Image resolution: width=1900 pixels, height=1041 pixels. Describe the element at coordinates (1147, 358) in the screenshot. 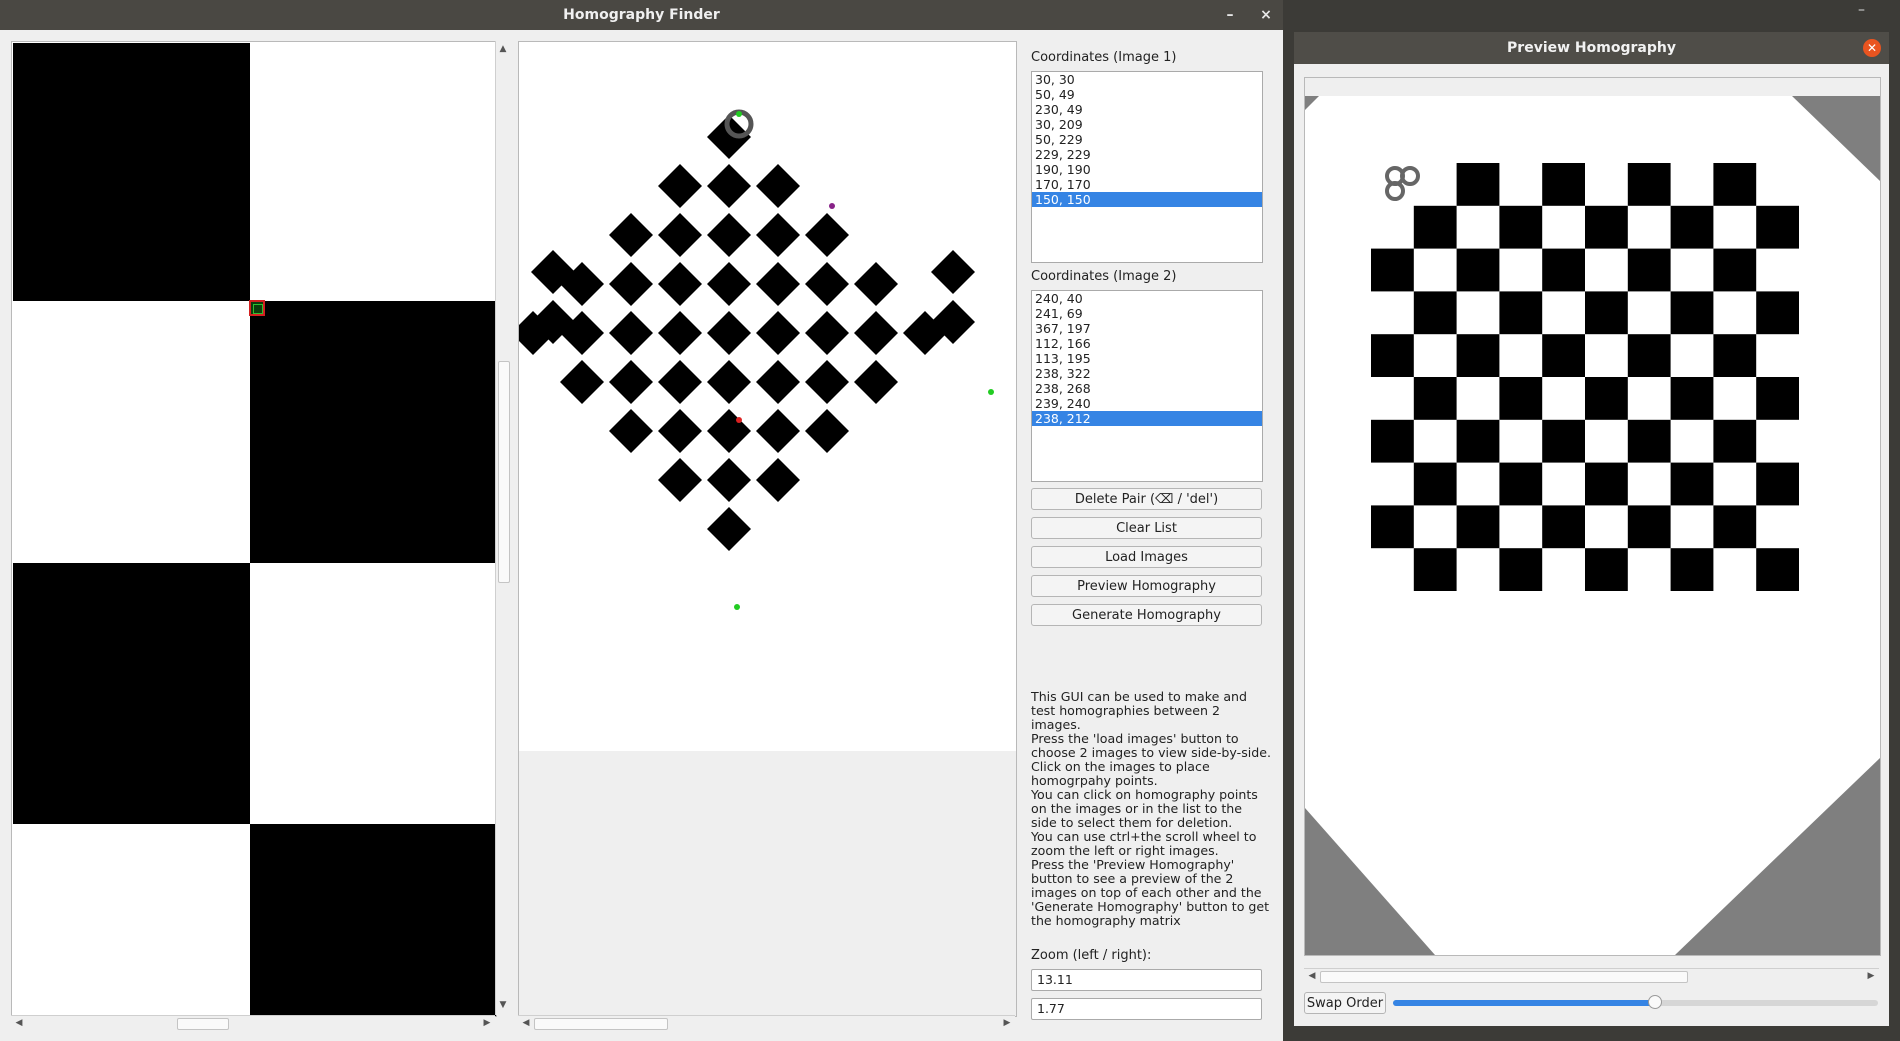

I see `coordinate-item: 113, 195` at that location.